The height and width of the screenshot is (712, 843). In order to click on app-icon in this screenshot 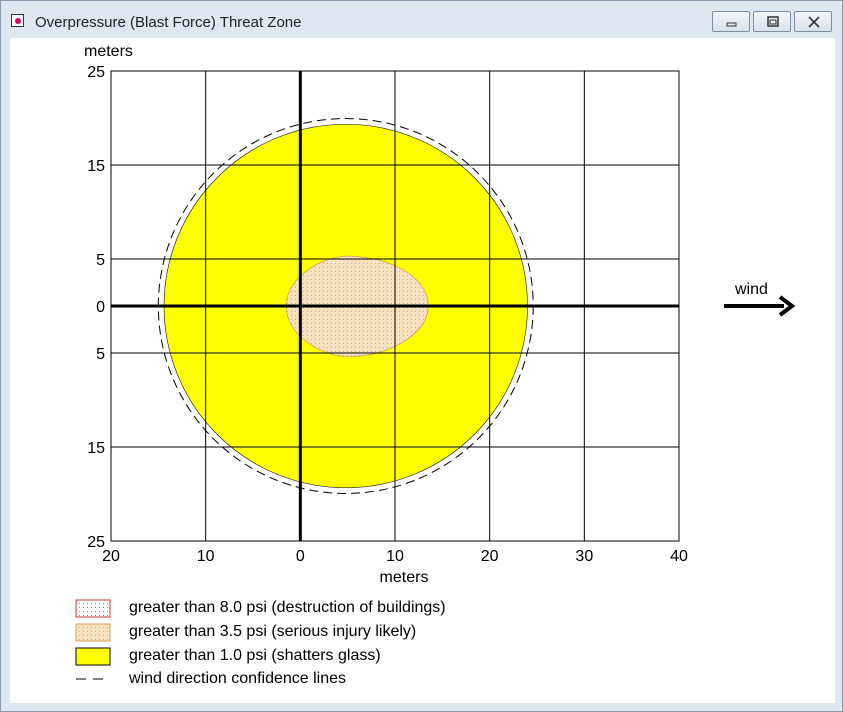, I will do `click(17, 20)`.